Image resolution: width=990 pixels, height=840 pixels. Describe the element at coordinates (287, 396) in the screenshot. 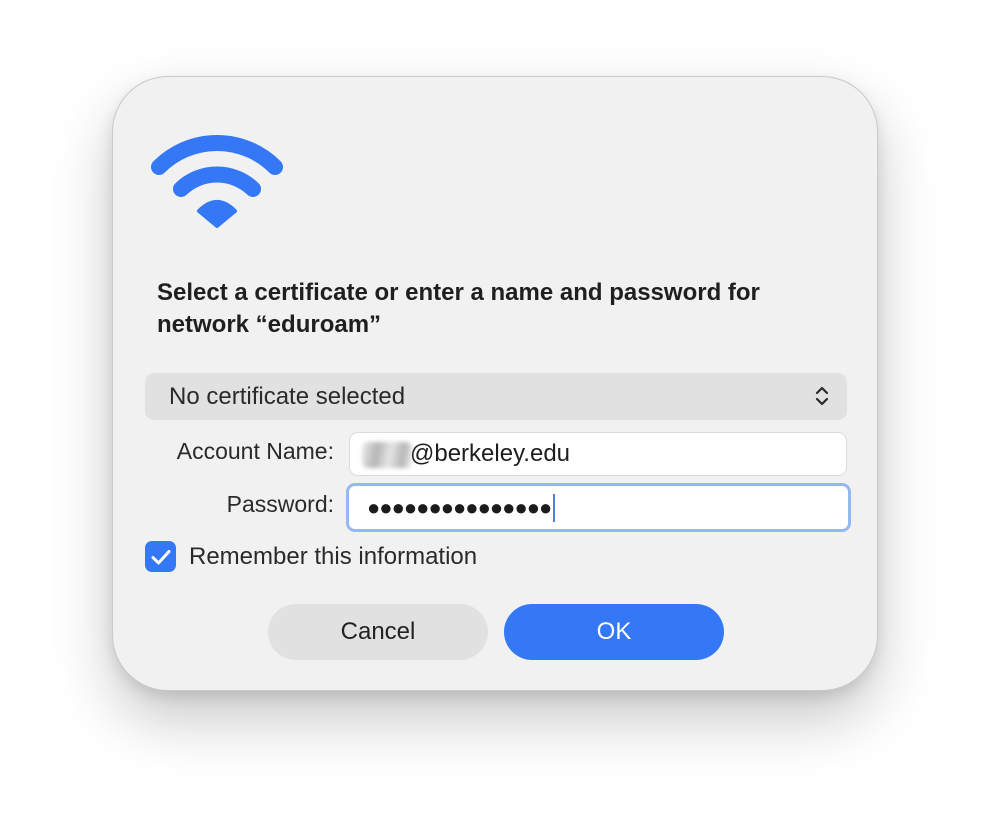

I see `certificate-select-value: No certificate selected` at that location.